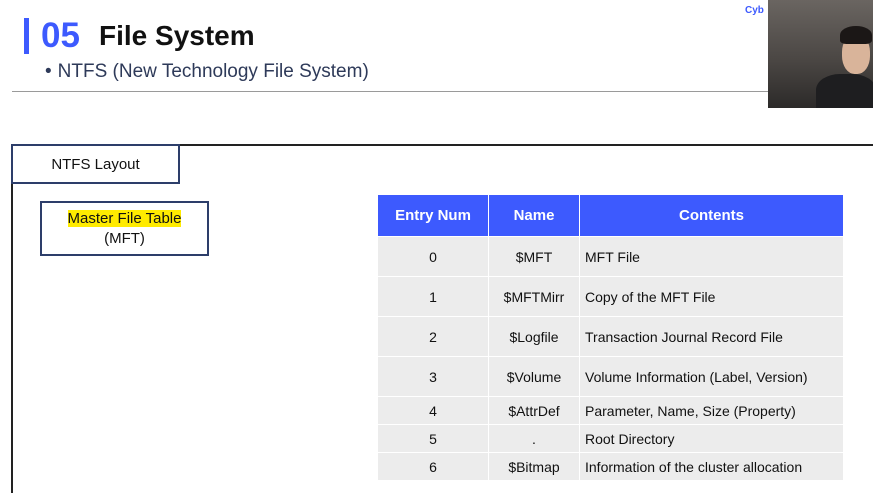  I want to click on mft-highlighted-label: Master File Table, so click(124, 218).